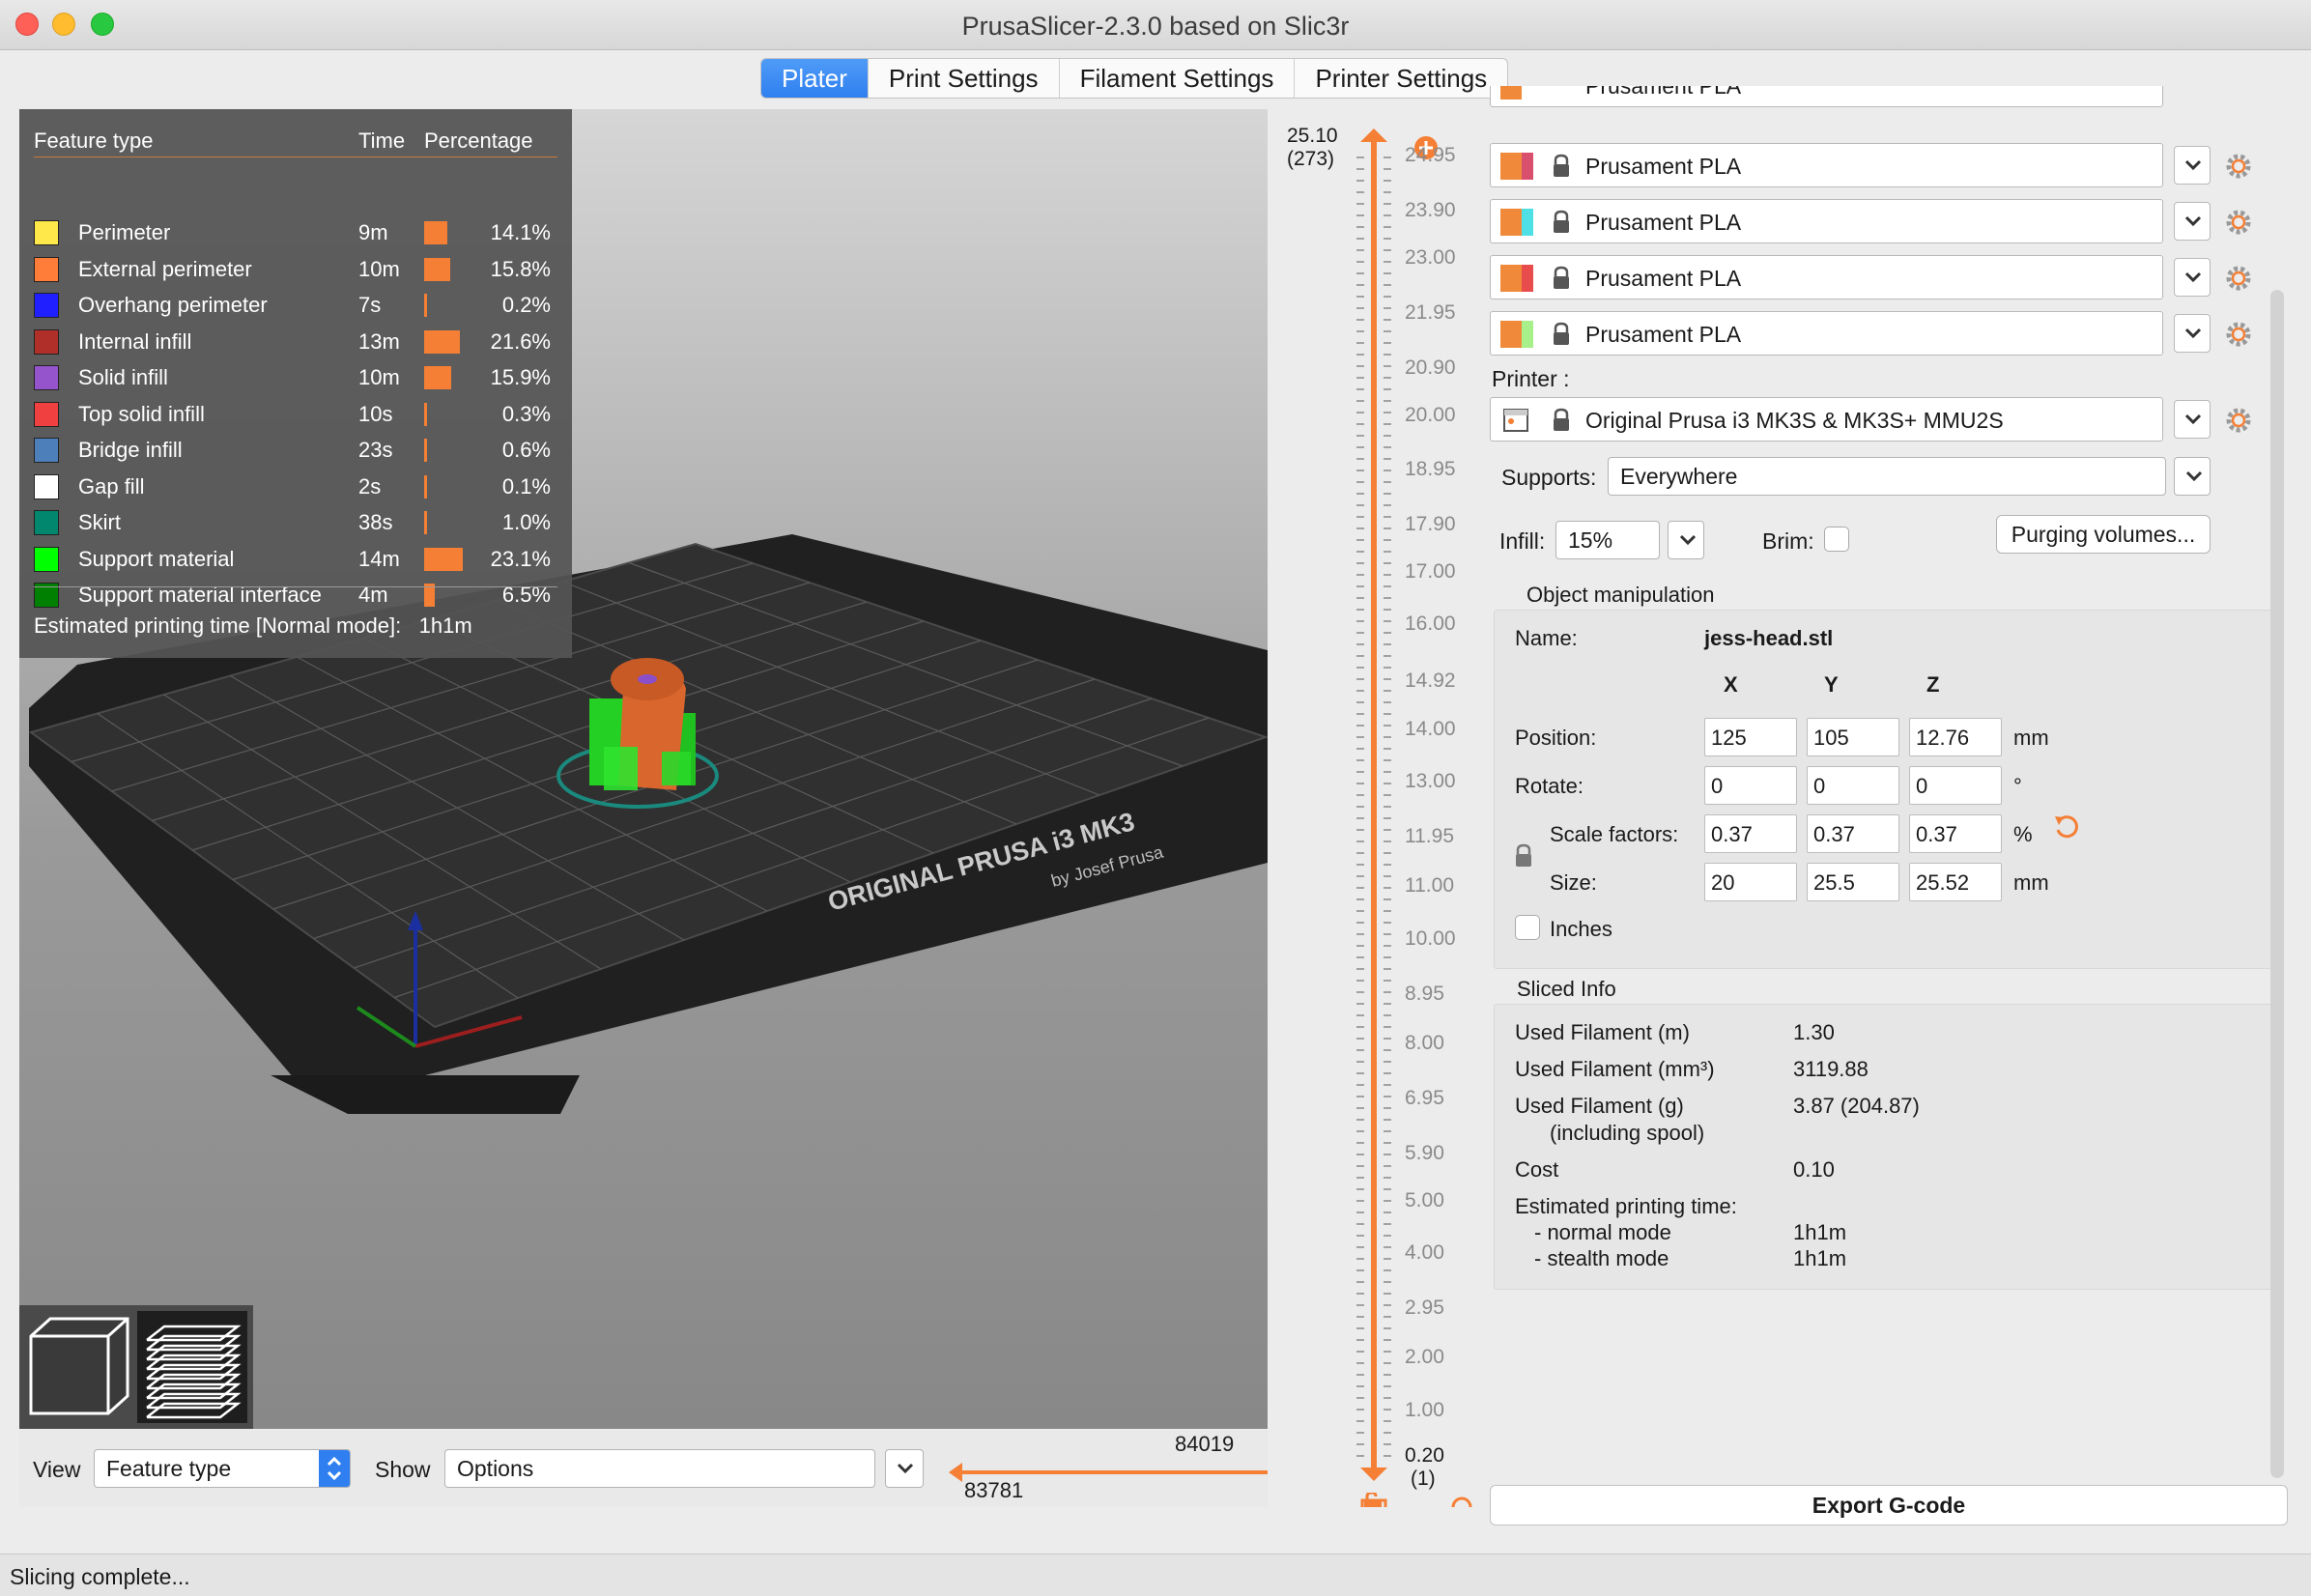 This screenshot has width=2311, height=1596. I want to click on size-z-field: 25.52, so click(1955, 882).